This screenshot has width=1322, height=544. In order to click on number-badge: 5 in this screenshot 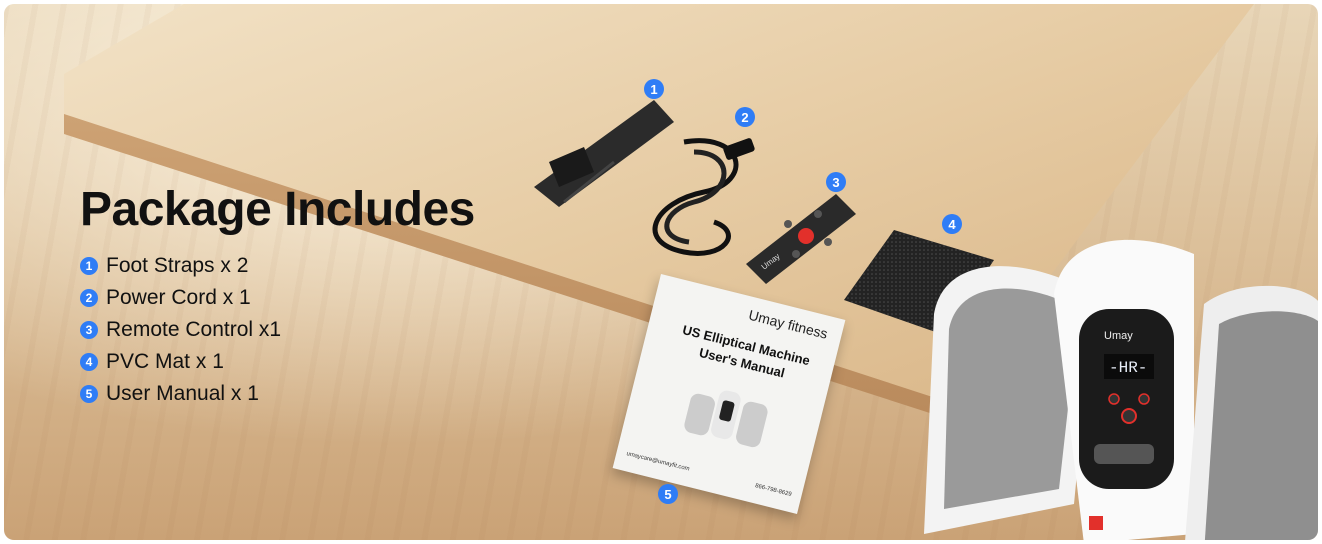, I will do `click(89, 394)`.